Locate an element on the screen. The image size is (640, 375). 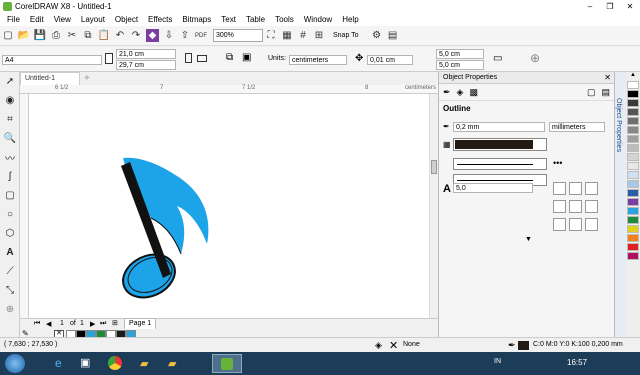
outline-units-select: millimeters is located at coordinates (577, 127).